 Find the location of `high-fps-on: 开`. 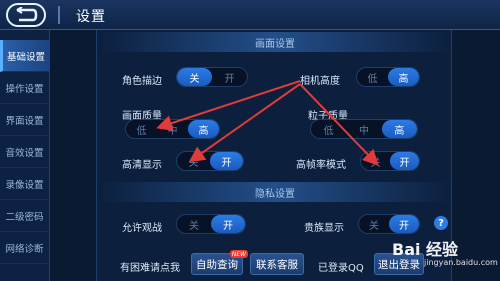

high-fps-on: 开 is located at coordinates (404, 161).